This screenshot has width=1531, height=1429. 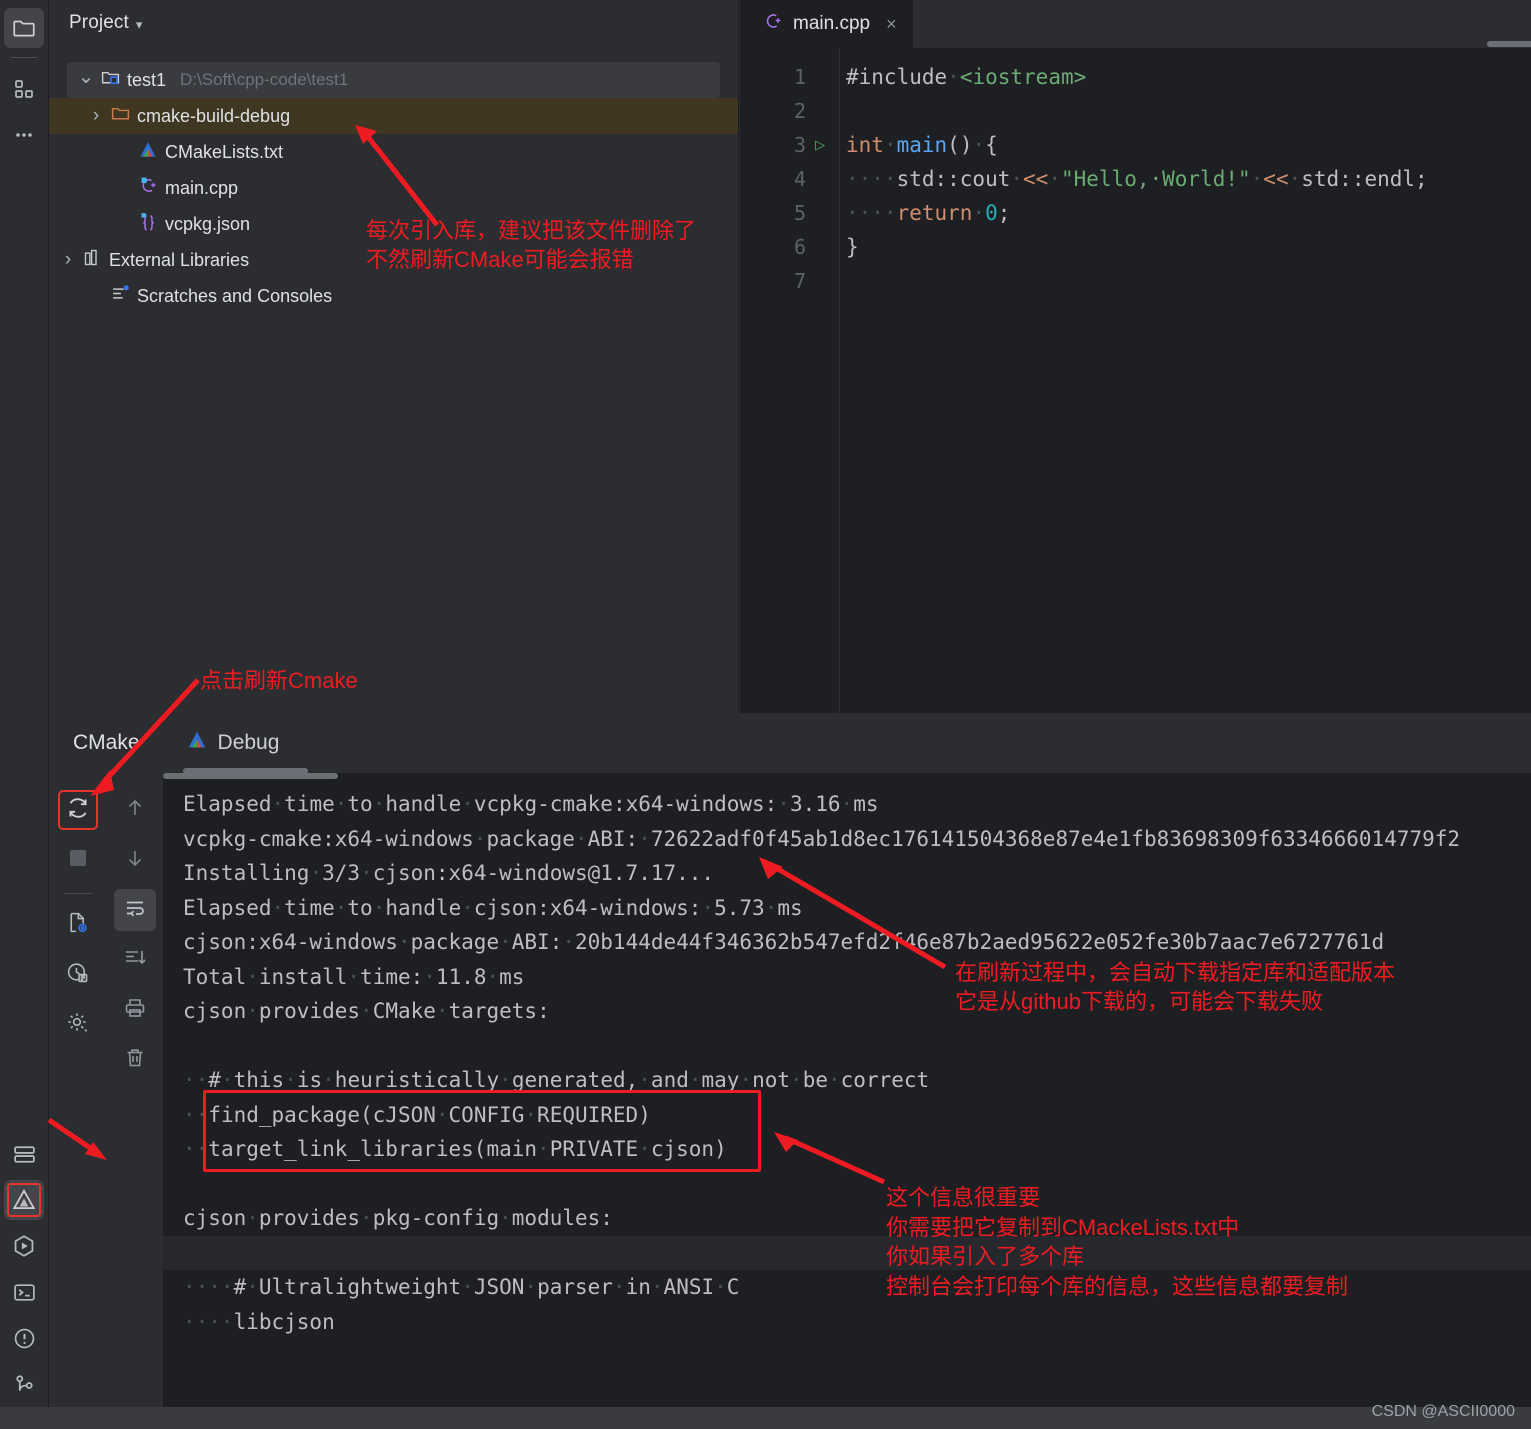 I want to click on console-text-run: provides, so click(x=309, y=1011).